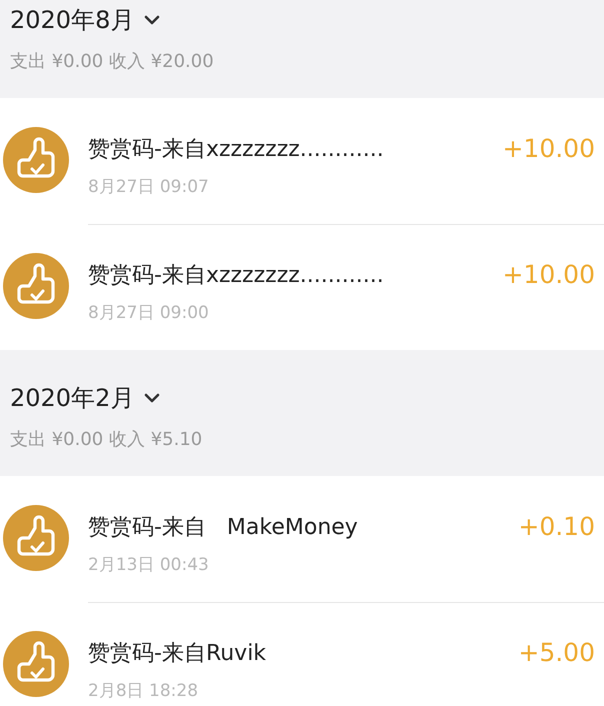  What do you see at coordinates (72, 398) in the screenshot?
I see `month-title: 2020年2月` at bounding box center [72, 398].